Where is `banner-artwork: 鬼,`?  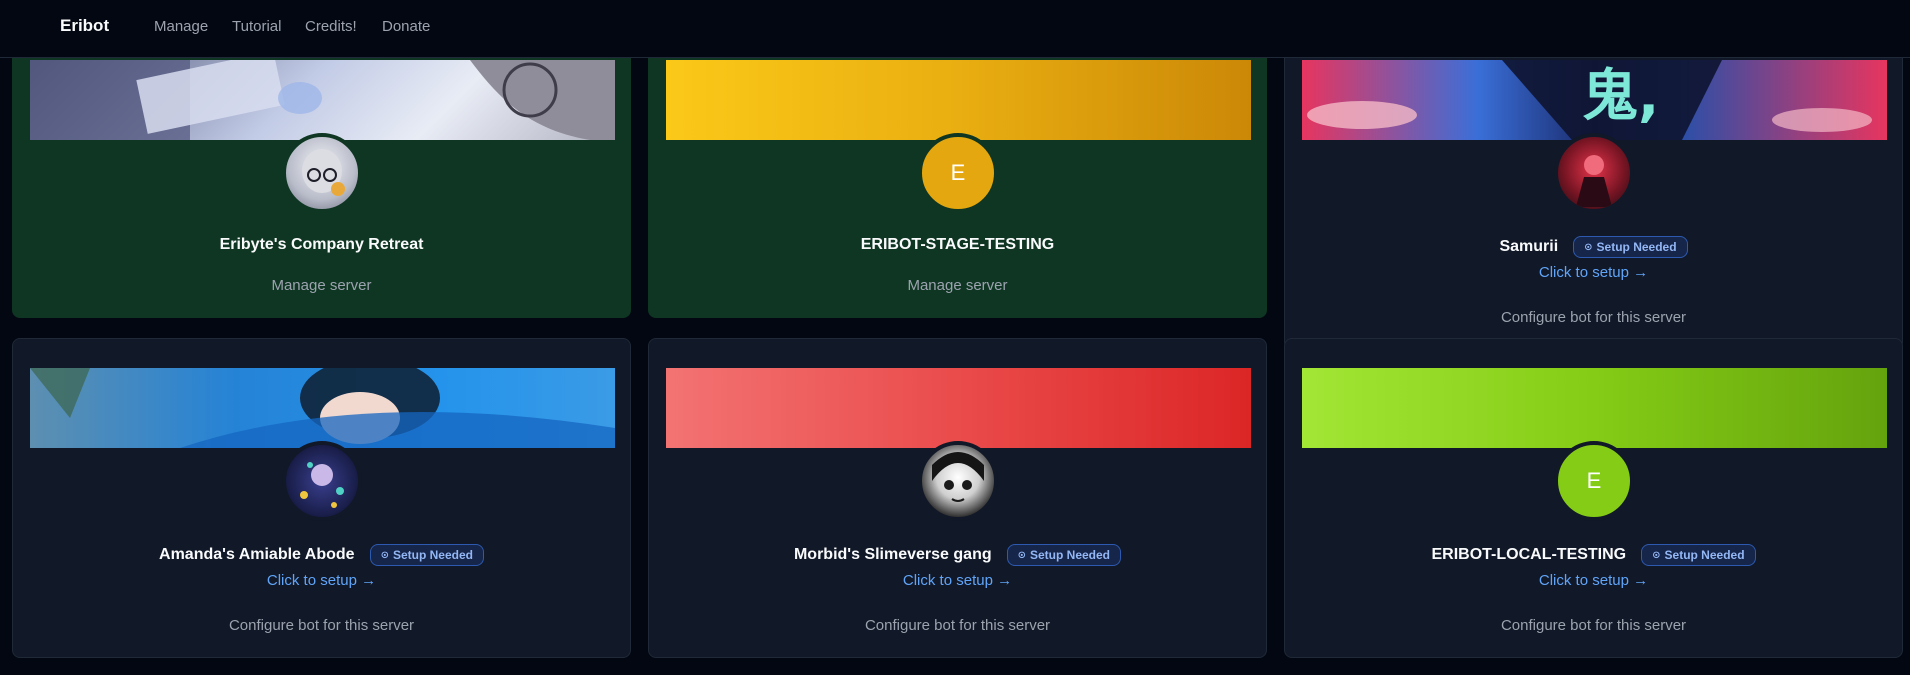 banner-artwork: 鬼, is located at coordinates (1589, 100).